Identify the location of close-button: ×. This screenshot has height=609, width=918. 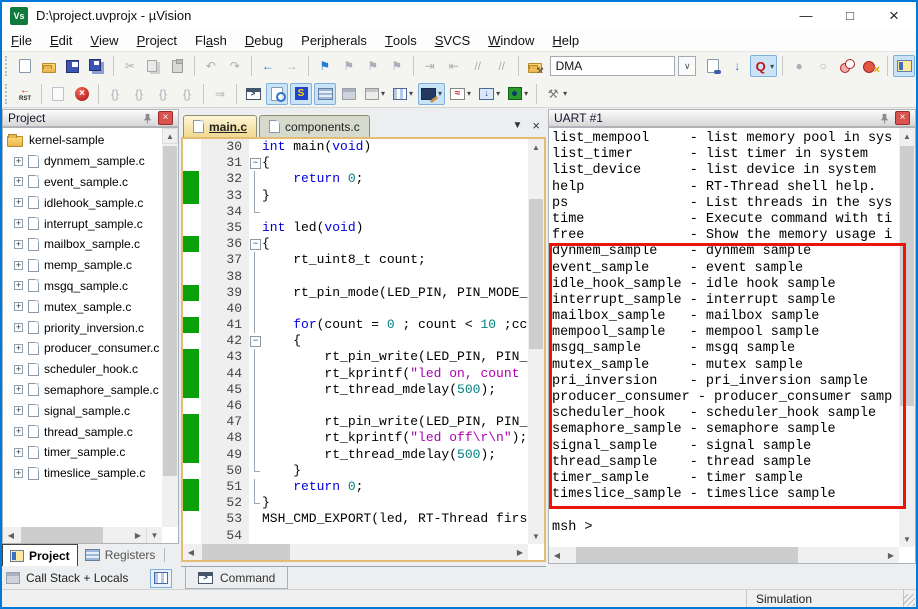
(894, 15).